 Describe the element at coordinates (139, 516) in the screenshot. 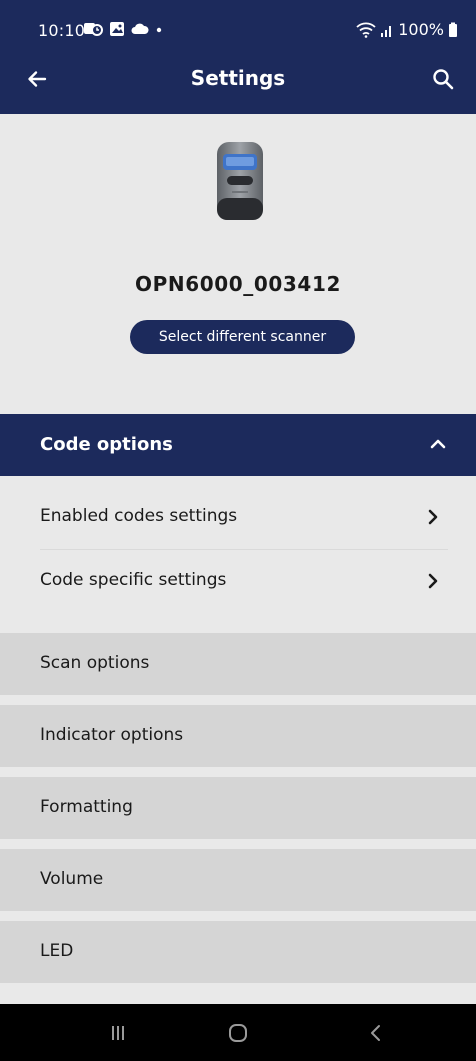

I see `list-item-label: Enabled codes settings` at that location.